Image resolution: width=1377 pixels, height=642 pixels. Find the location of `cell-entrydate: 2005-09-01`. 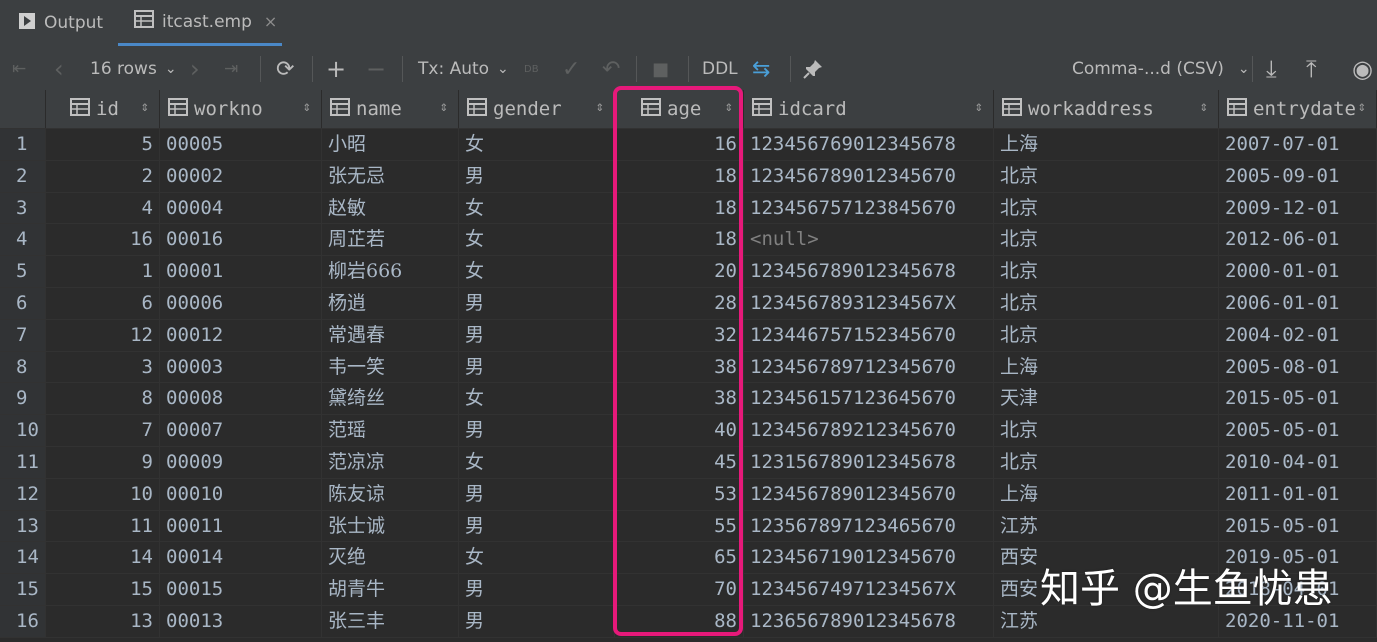

cell-entrydate: 2005-09-01 is located at coordinates (1298, 176).